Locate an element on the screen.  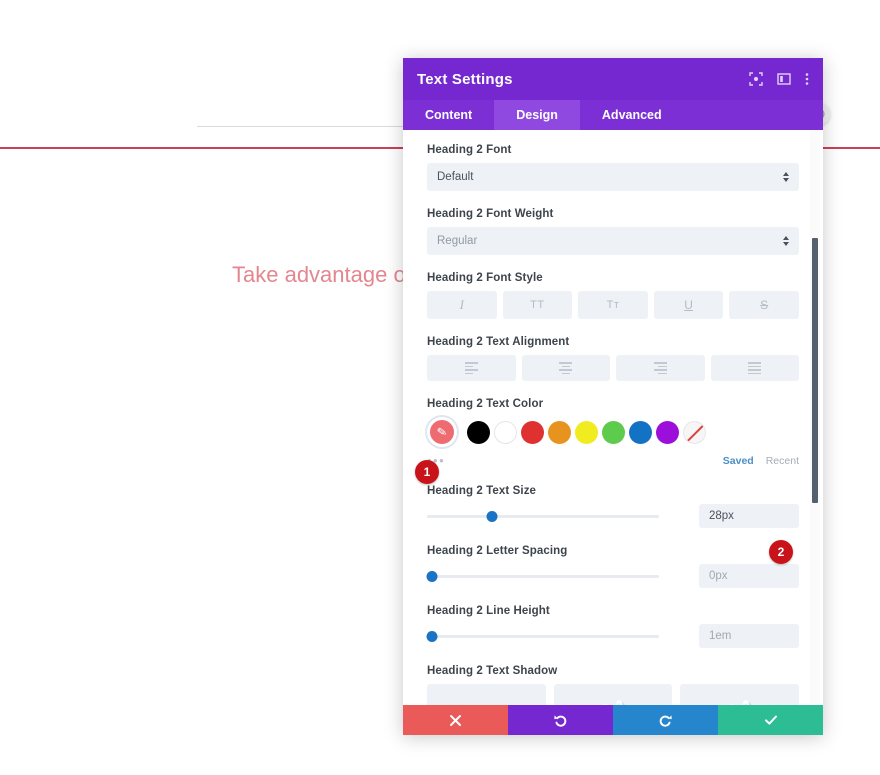
field-heading2-text-shadow: Heading 2 Text Shadow ⌀ aA aA is located at coordinates (613, 685).